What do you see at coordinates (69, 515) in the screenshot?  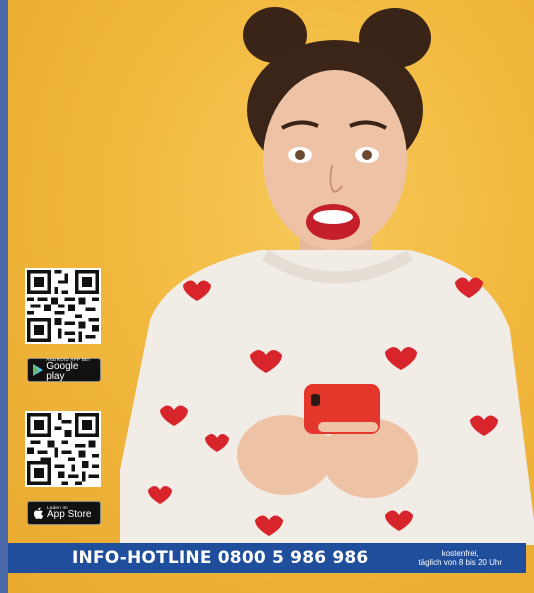 I see `app-store-badge-label: App Store` at bounding box center [69, 515].